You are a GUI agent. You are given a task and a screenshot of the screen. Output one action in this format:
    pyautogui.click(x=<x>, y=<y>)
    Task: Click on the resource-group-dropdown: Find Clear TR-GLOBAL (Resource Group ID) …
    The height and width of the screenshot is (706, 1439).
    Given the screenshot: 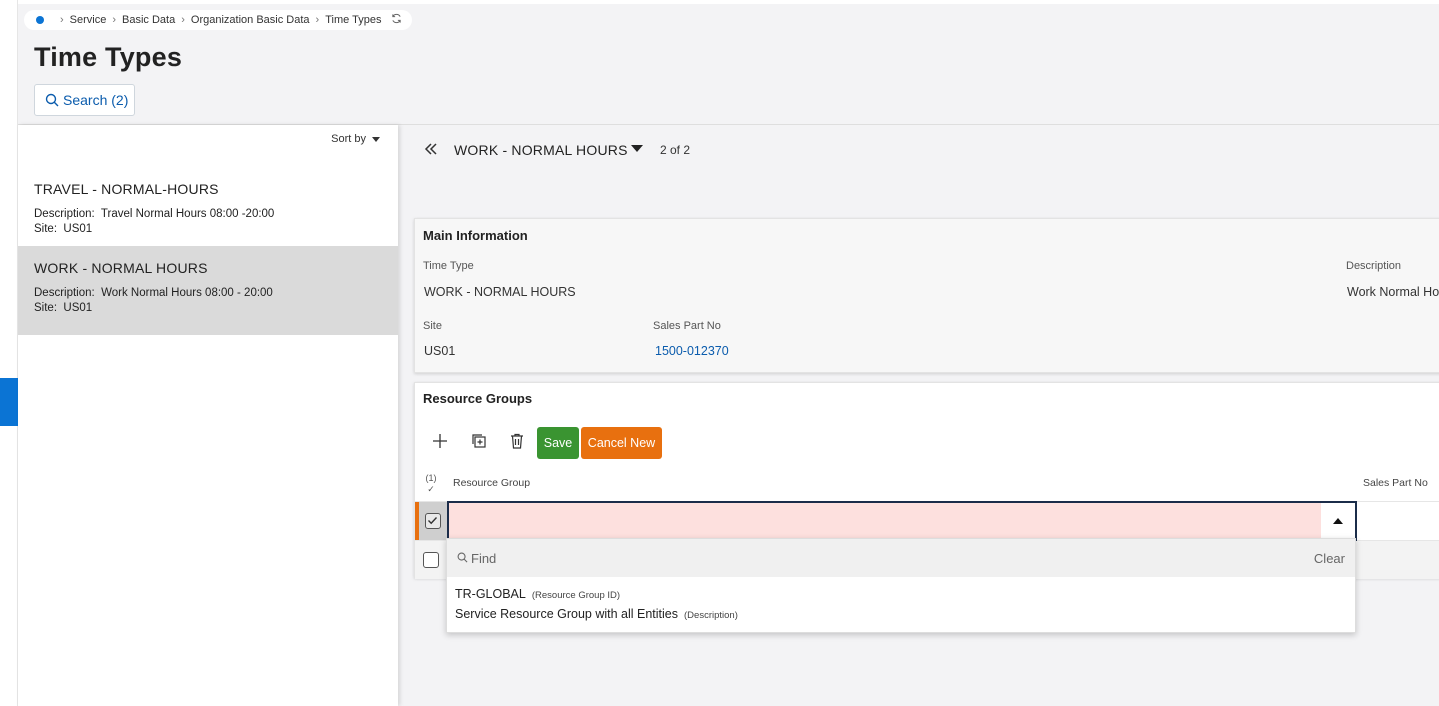 What is the action you would take?
    pyautogui.click(x=901, y=585)
    